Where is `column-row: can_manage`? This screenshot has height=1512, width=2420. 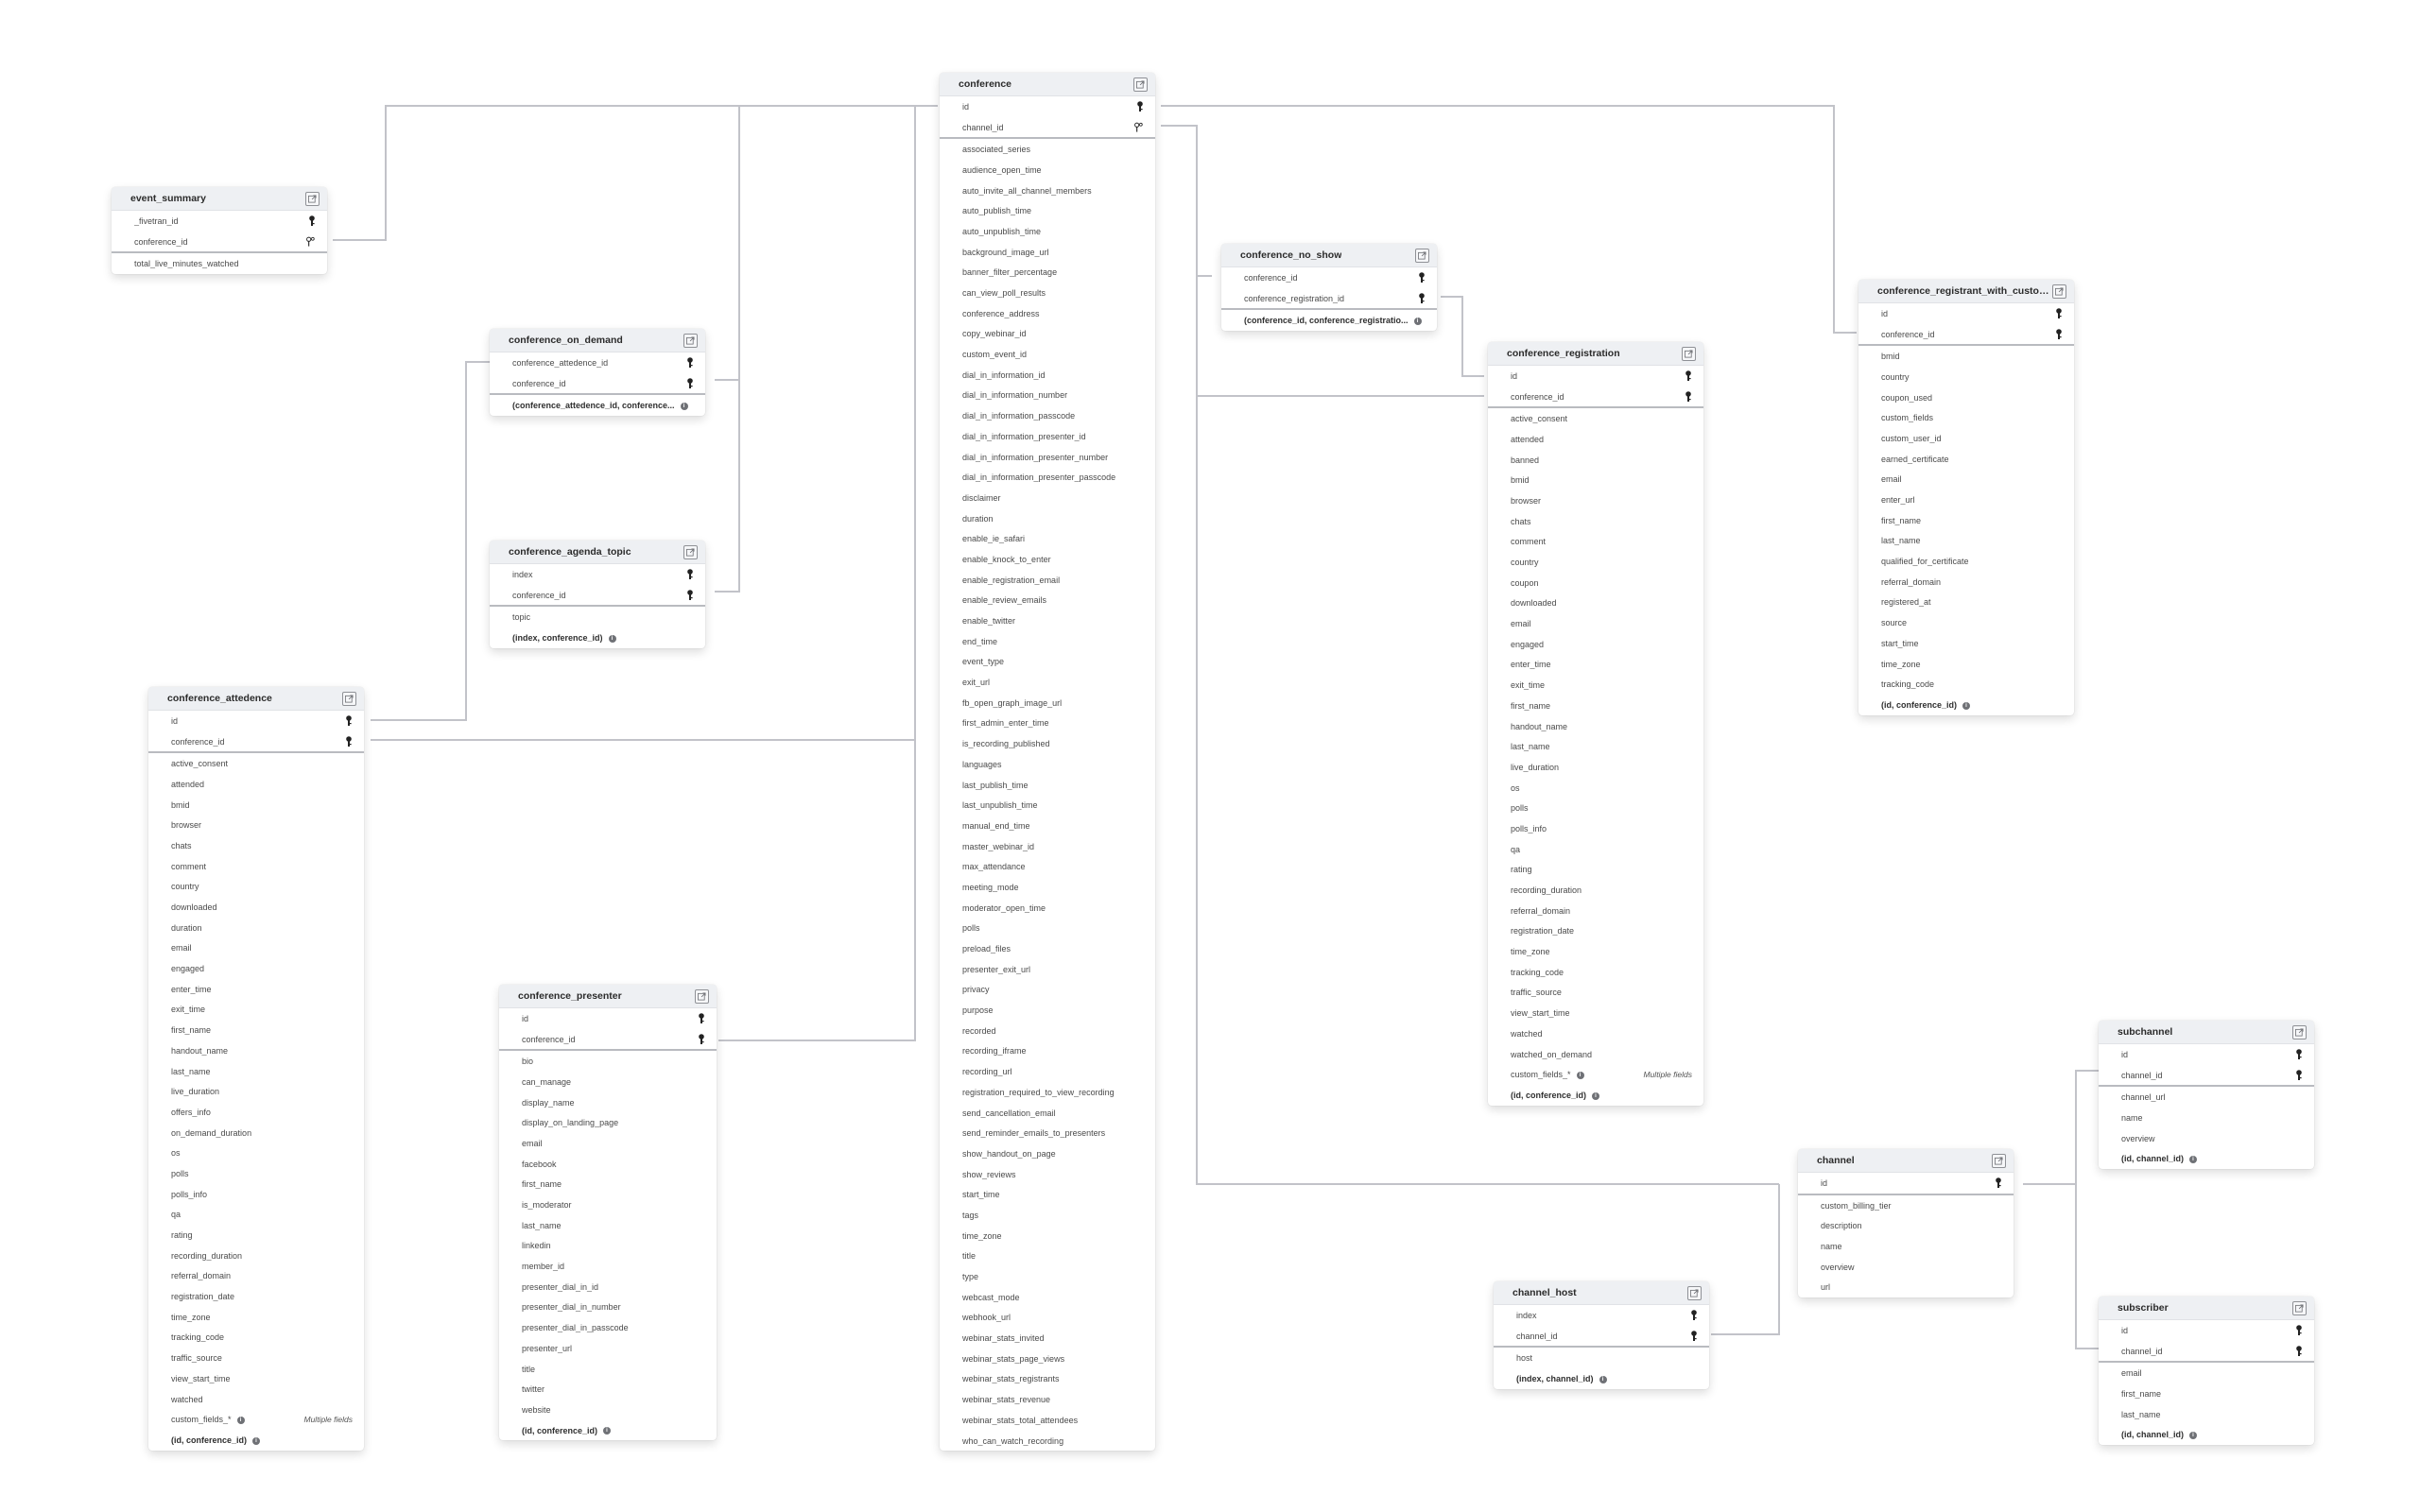
column-row: can_manage is located at coordinates (608, 1082).